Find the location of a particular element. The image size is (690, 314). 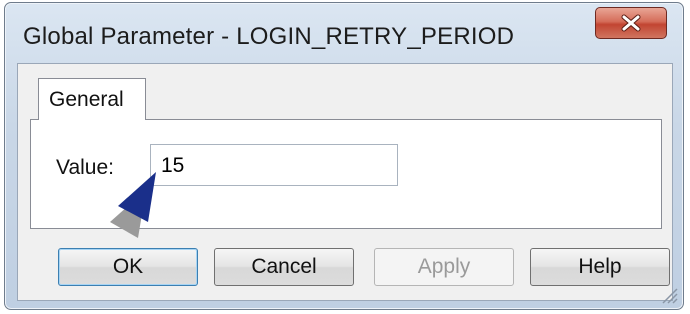

resize-grip-icon is located at coordinates (668, 294).